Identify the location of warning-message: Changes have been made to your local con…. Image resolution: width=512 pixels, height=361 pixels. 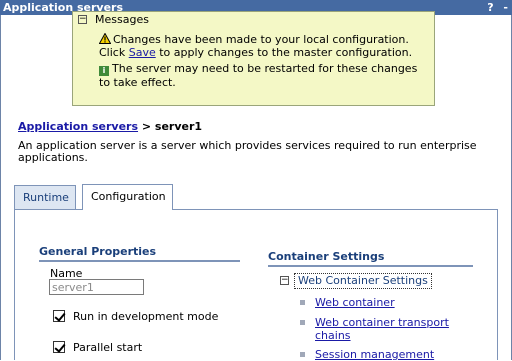
(264, 46).